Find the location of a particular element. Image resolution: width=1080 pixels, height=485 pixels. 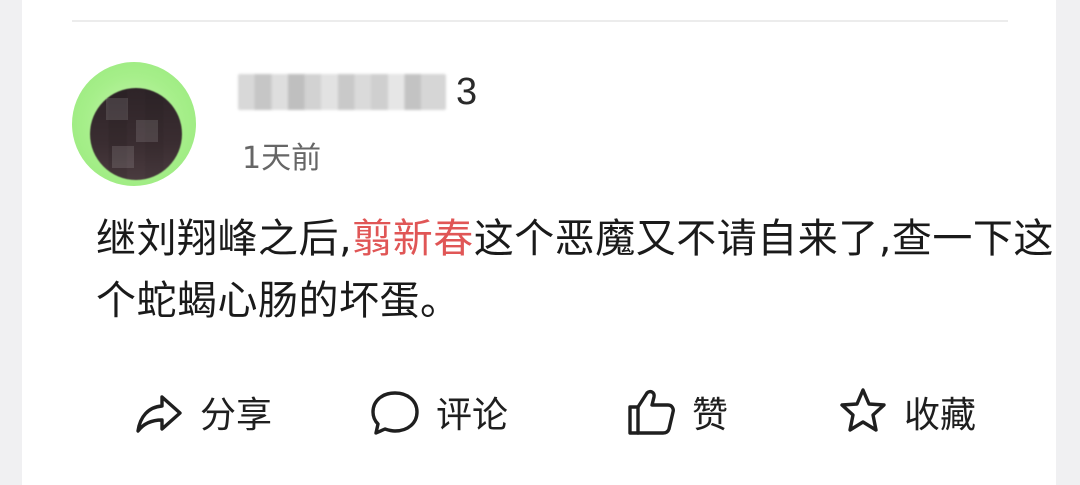

username: 3 is located at coordinates (362, 92).